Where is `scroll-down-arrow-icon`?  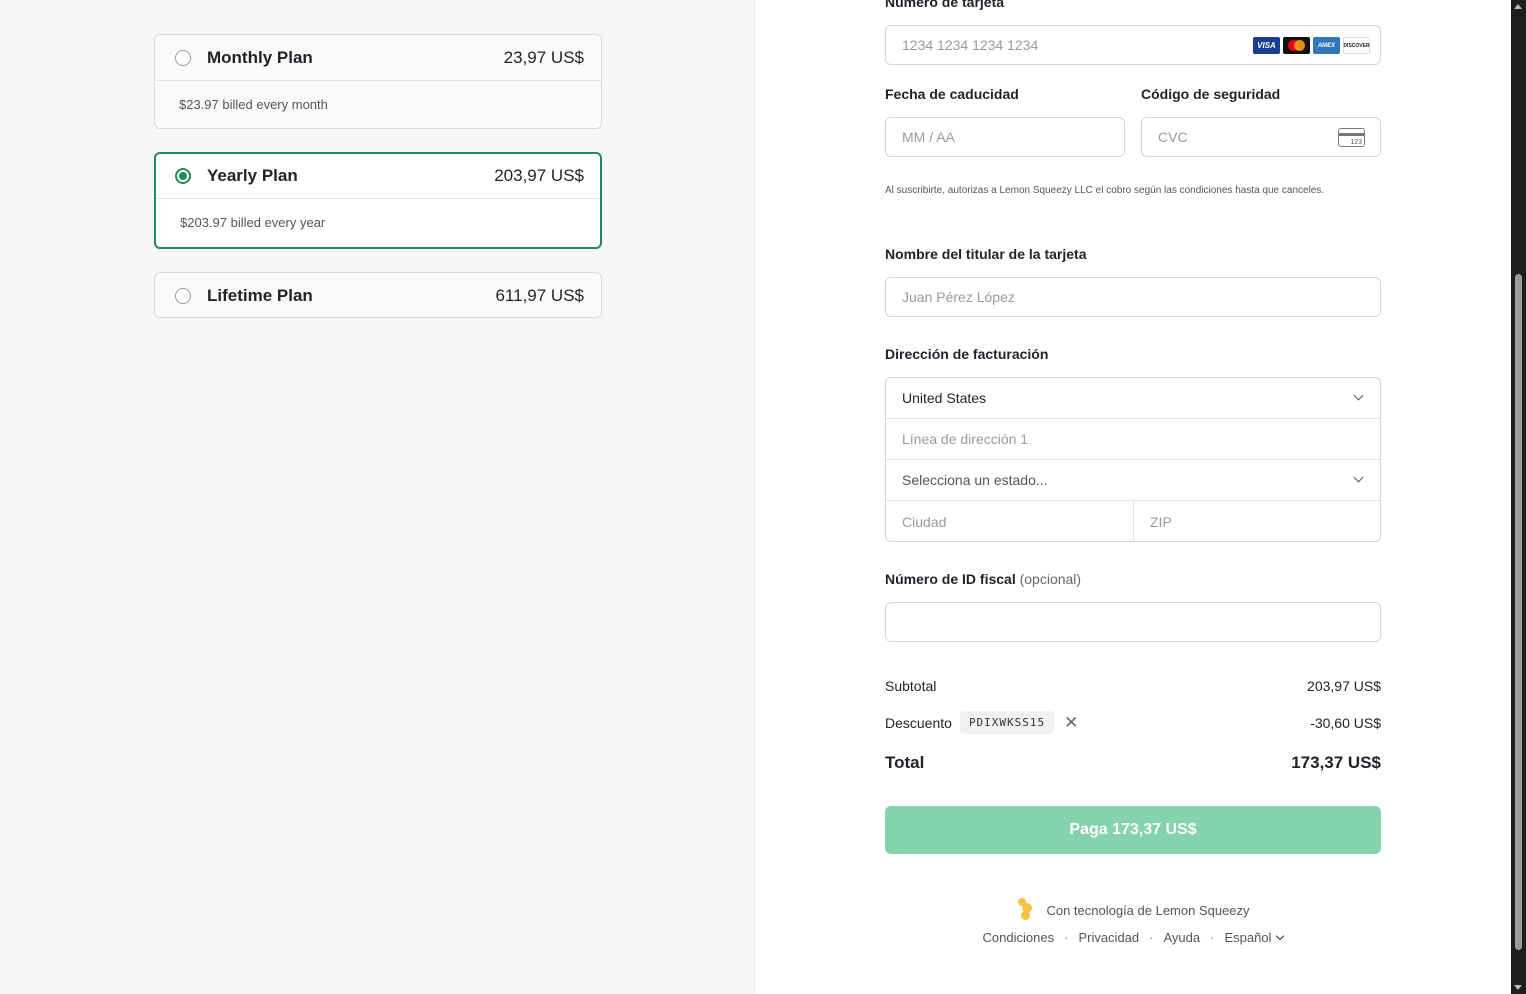 scroll-down-arrow-icon is located at coordinates (1518, 987).